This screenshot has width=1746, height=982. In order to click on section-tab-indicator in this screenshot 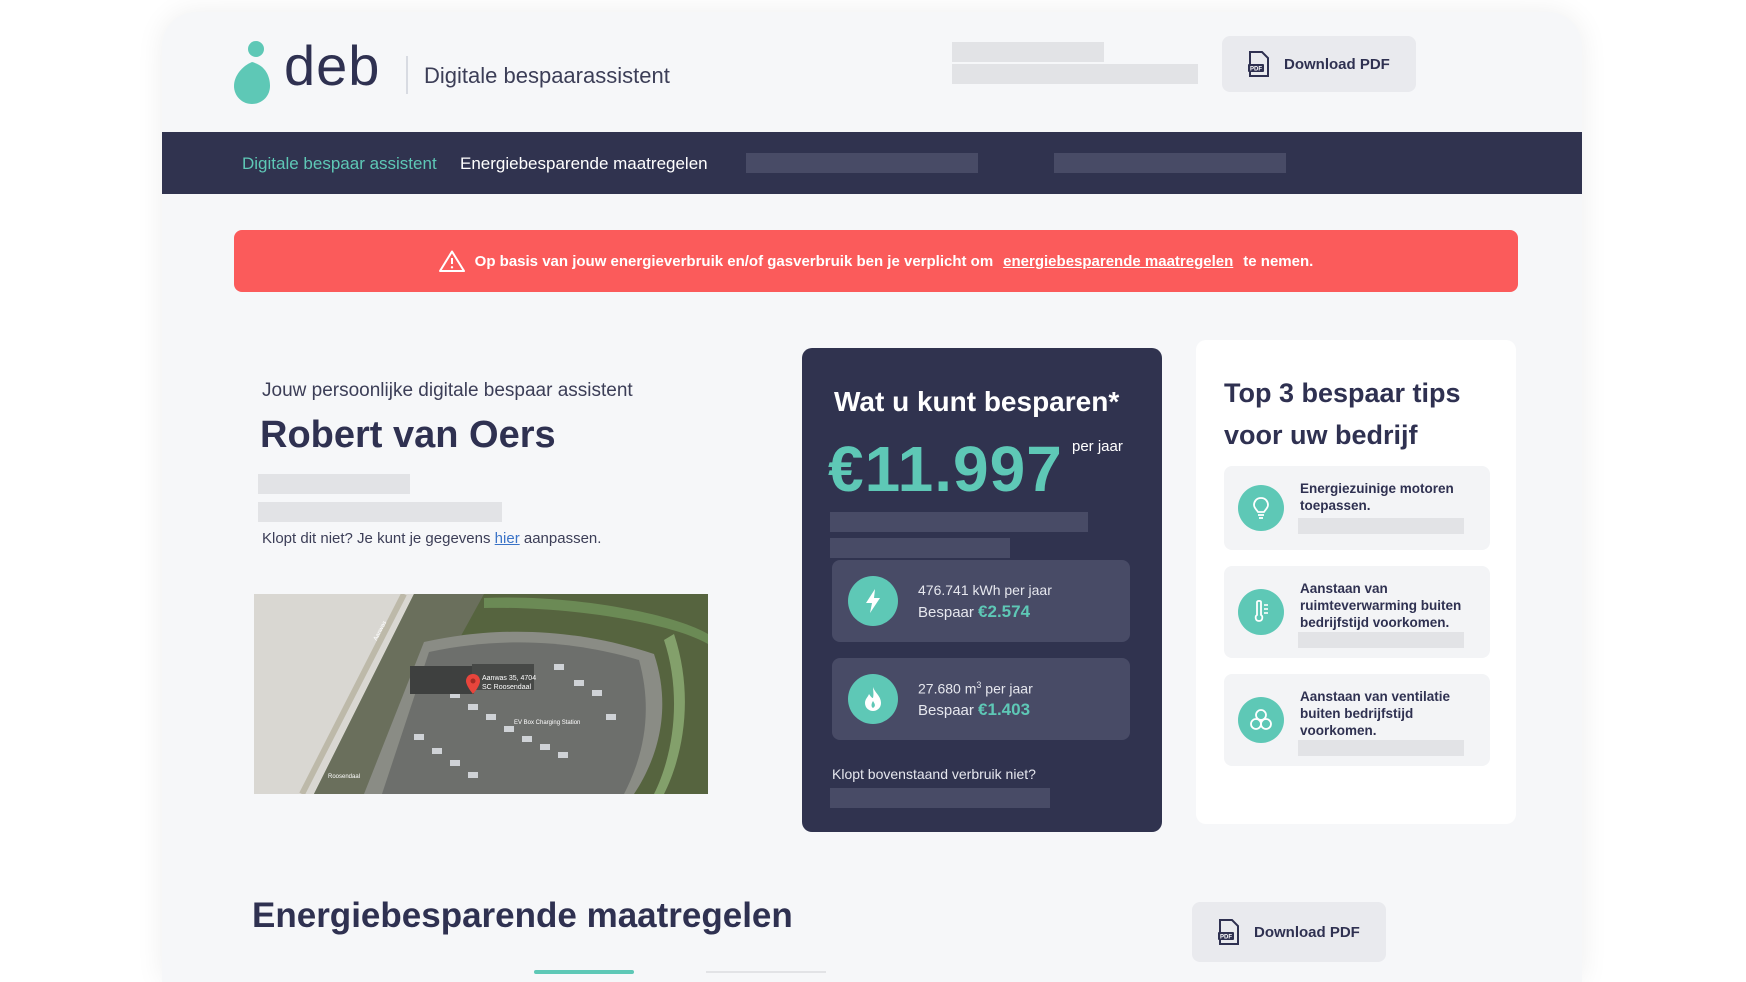, I will do `click(584, 972)`.